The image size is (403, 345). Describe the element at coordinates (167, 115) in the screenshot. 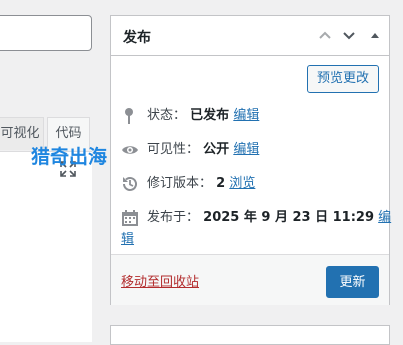

I see `status-label: 状态：` at that location.